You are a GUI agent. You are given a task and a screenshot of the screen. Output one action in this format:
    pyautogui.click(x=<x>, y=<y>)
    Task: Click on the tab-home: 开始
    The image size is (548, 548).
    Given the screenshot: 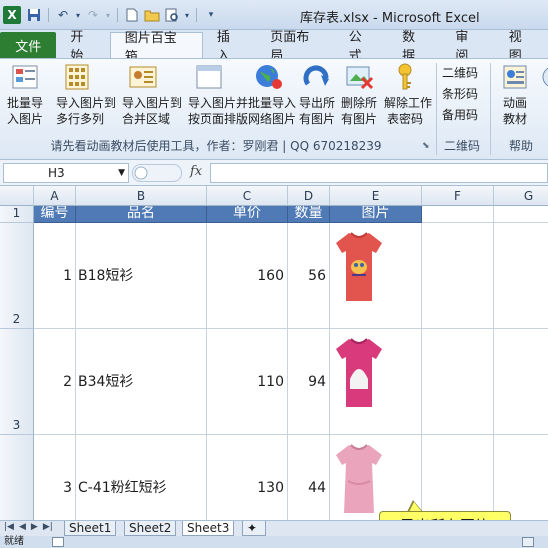 What is the action you would take?
    pyautogui.click(x=82, y=47)
    